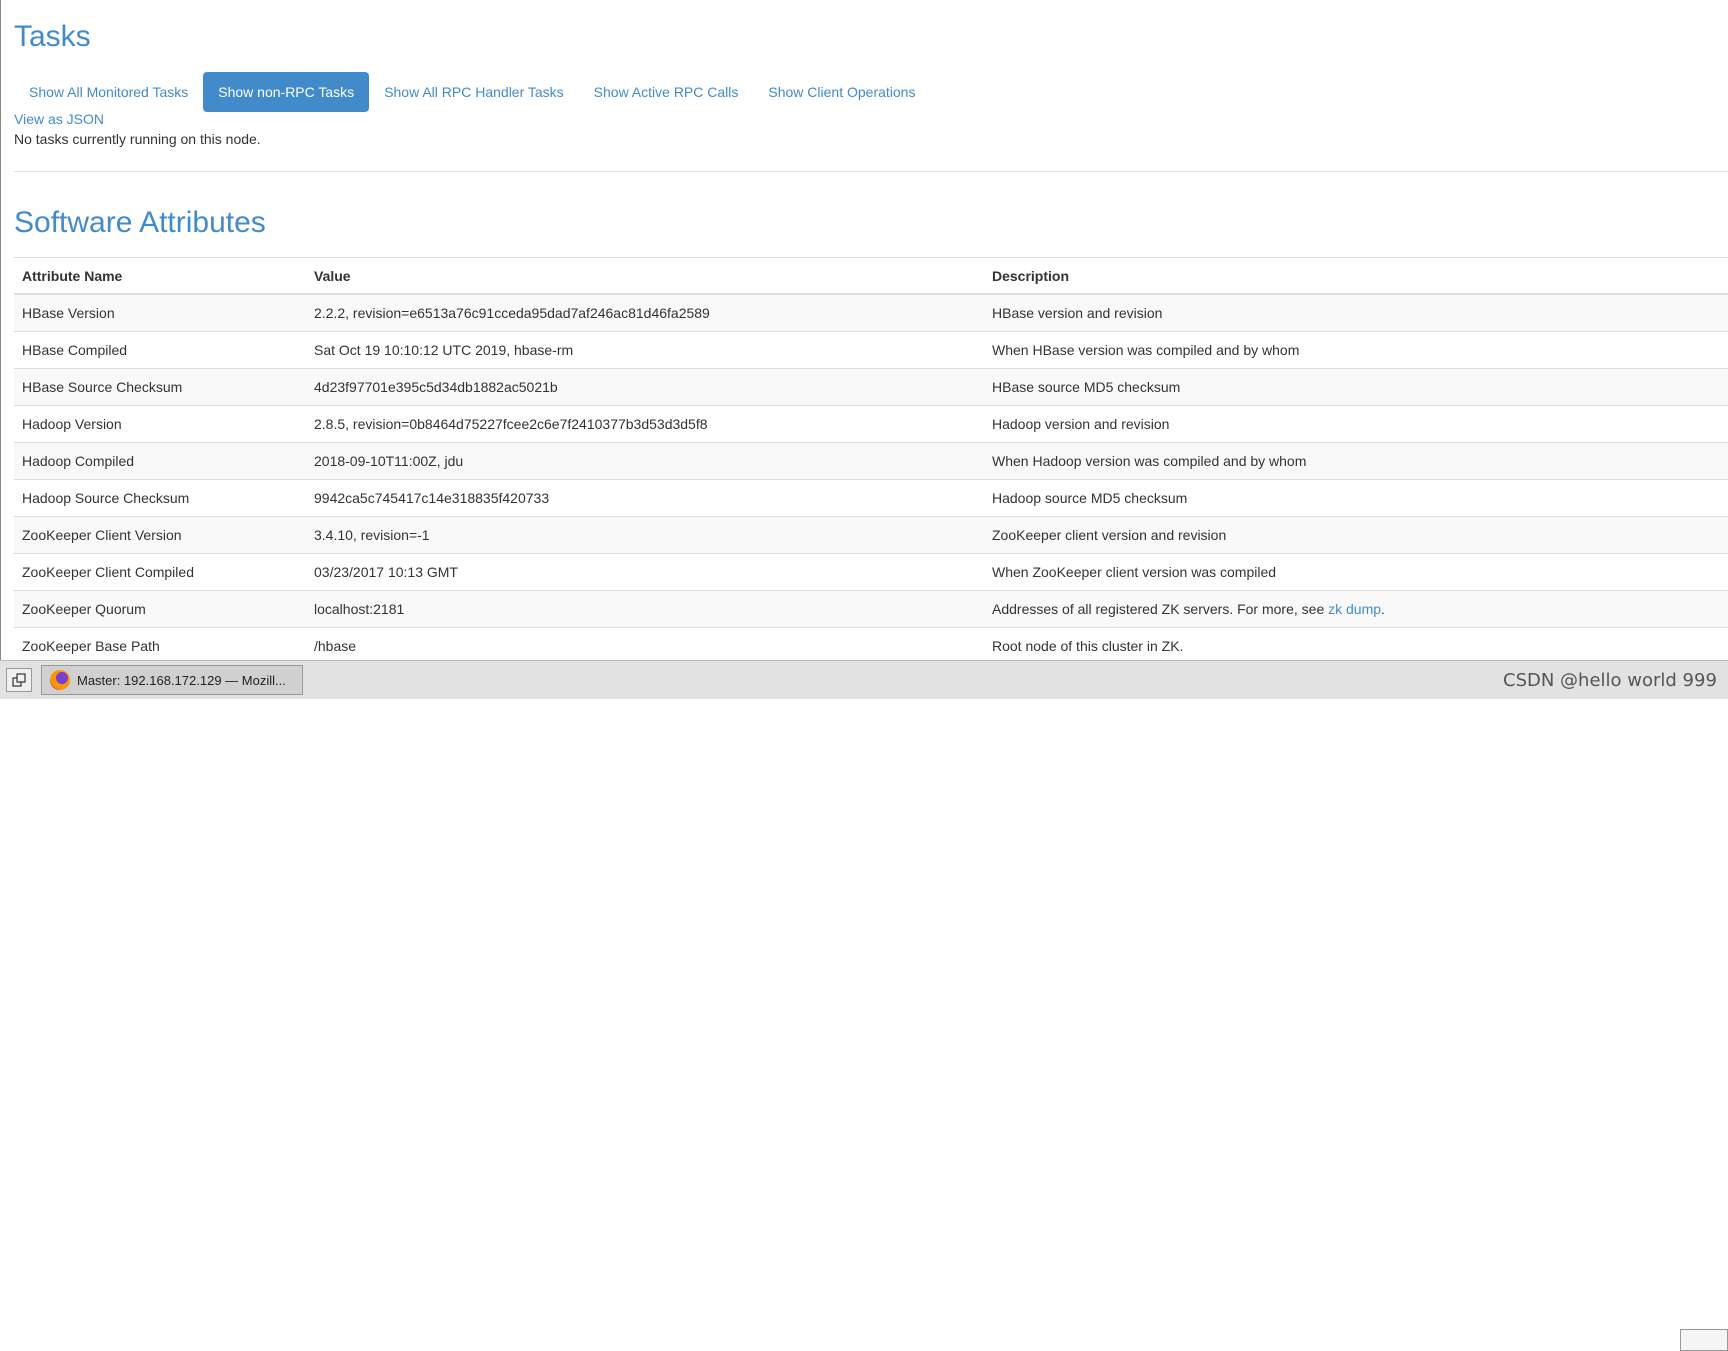  What do you see at coordinates (160, 498) in the screenshot?
I see `attribute-name-cell: Hadoop Source Checksum` at bounding box center [160, 498].